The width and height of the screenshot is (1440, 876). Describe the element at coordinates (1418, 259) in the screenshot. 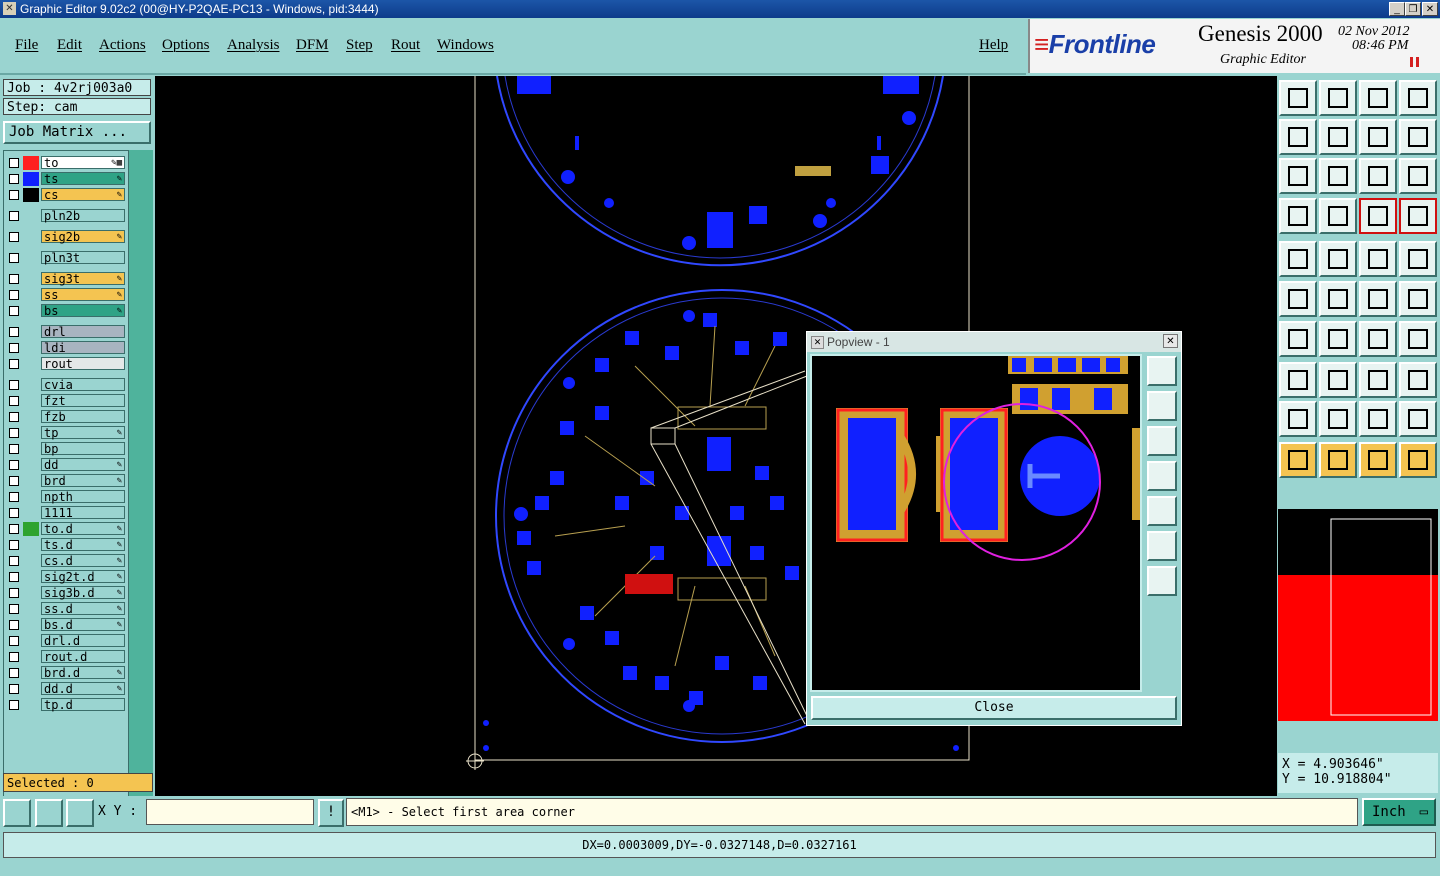

I see `pad-icon` at that location.